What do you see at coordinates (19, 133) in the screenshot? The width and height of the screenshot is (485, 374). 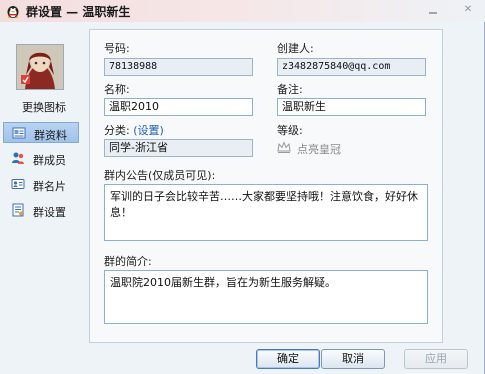 I see `group-info-icon` at bounding box center [19, 133].